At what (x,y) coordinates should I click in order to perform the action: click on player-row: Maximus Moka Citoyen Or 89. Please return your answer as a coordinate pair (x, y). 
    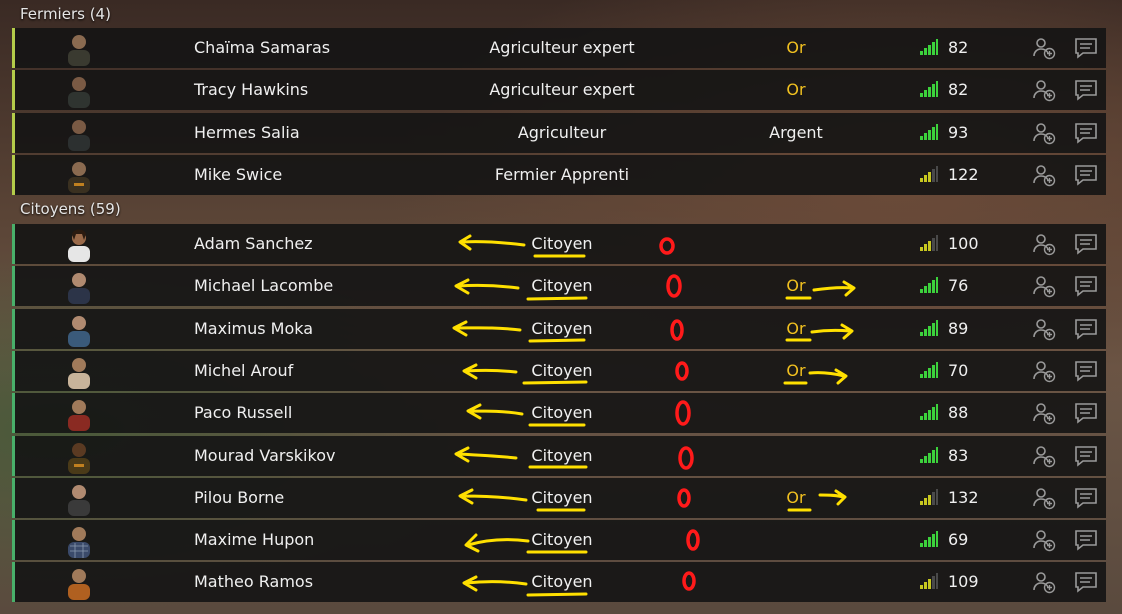
    Looking at the image, I should click on (559, 329).